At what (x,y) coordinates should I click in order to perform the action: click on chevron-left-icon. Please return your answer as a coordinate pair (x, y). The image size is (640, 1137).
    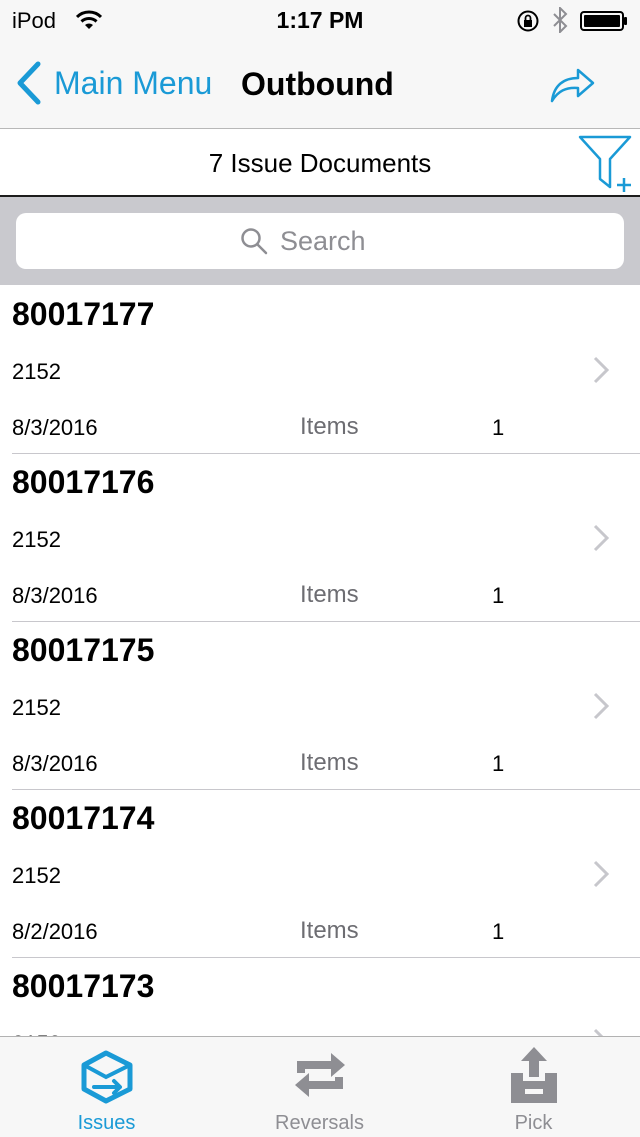
    Looking at the image, I should click on (29, 83).